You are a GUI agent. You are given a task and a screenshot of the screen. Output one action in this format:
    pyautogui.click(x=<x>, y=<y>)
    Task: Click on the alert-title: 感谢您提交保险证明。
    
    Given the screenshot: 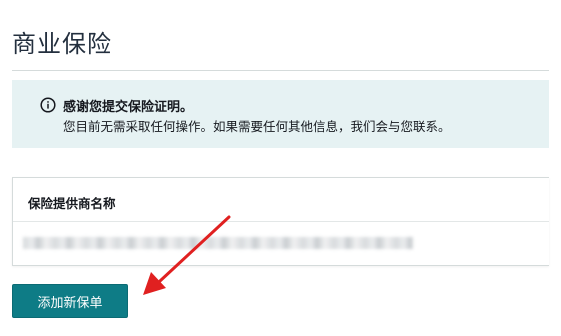 What is the action you would take?
    pyautogui.click(x=128, y=107)
    